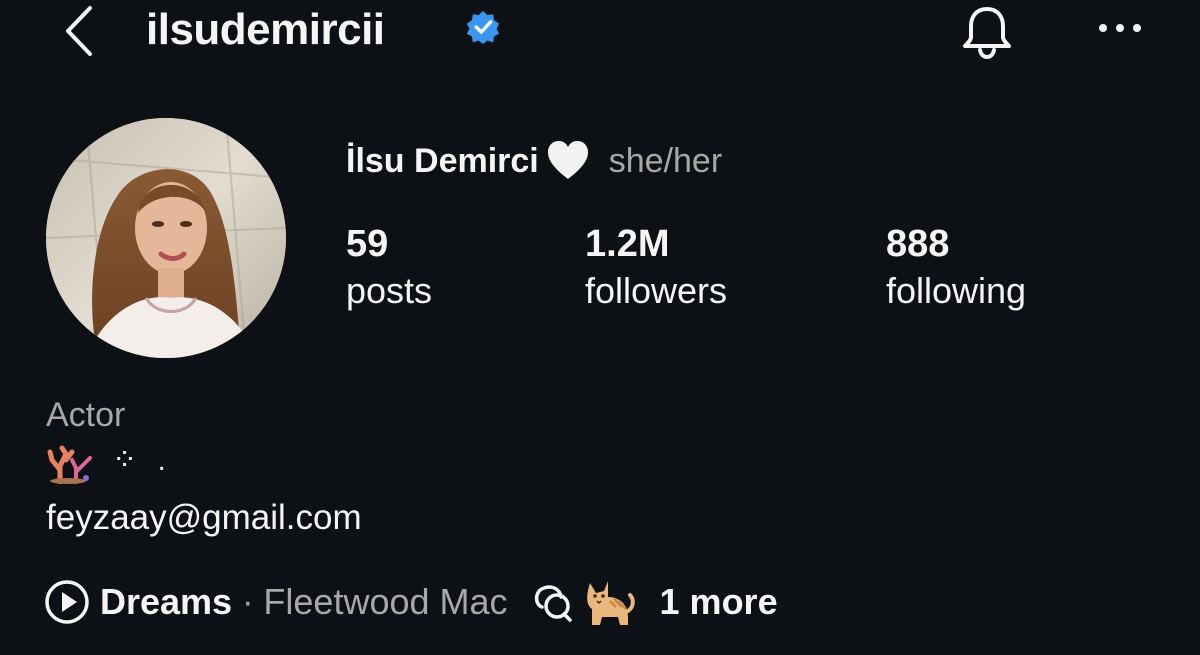 The image size is (1200, 655). Describe the element at coordinates (567, 160) in the screenshot. I see `white-heart-icon` at that location.